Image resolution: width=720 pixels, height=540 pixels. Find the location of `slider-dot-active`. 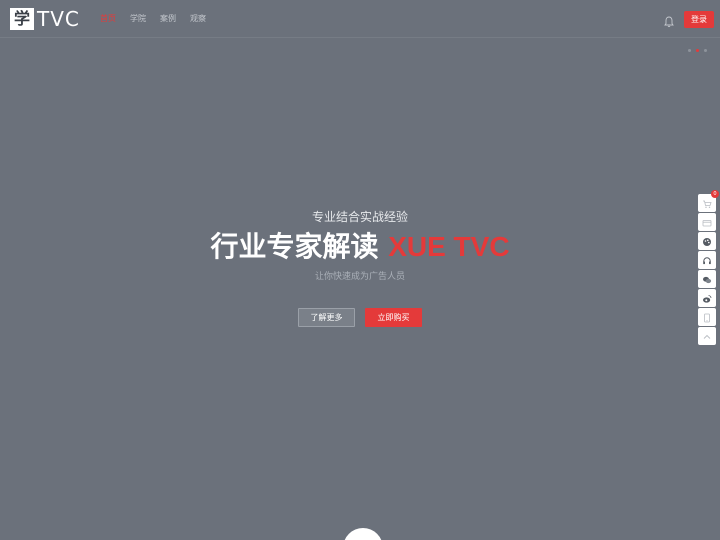

slider-dot-active is located at coordinates (697, 50).